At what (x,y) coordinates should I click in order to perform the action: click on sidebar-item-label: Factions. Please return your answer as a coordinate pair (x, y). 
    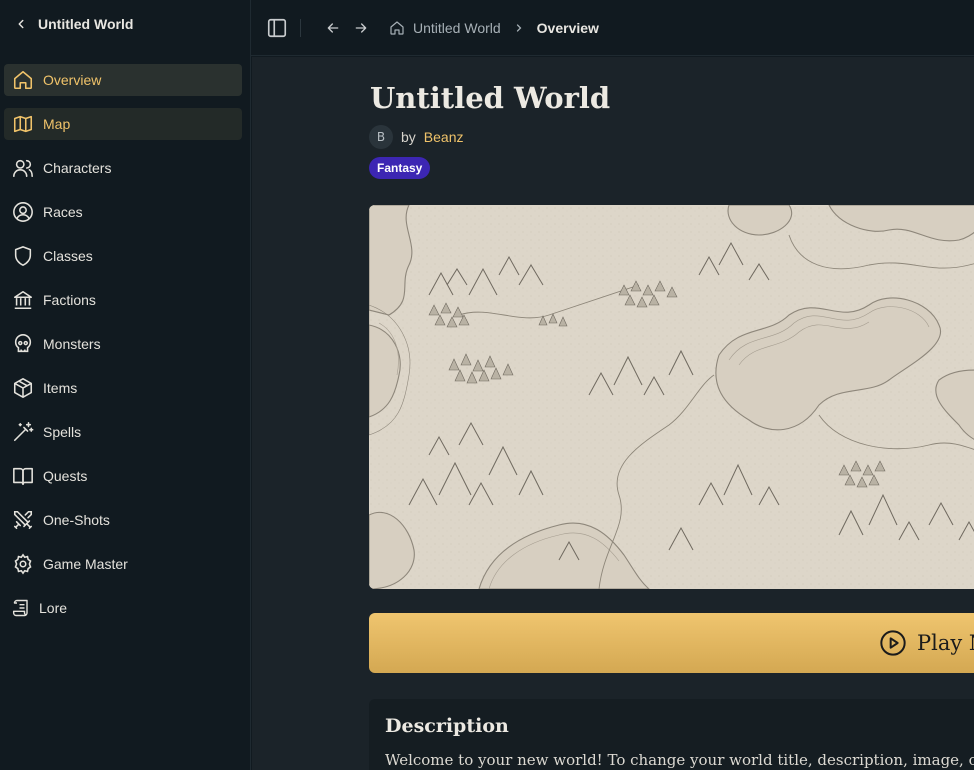
    Looking at the image, I should click on (69, 300).